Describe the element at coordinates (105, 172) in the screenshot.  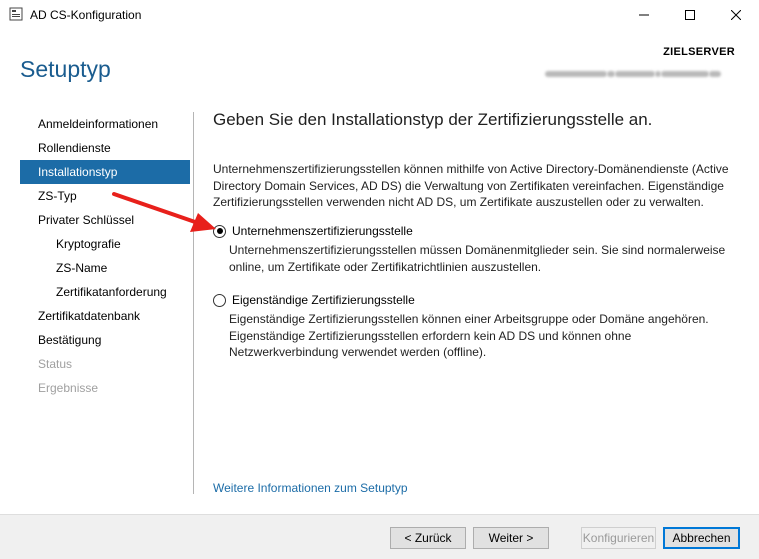
I see `nav-item-installationstyp: Installationstyp` at that location.